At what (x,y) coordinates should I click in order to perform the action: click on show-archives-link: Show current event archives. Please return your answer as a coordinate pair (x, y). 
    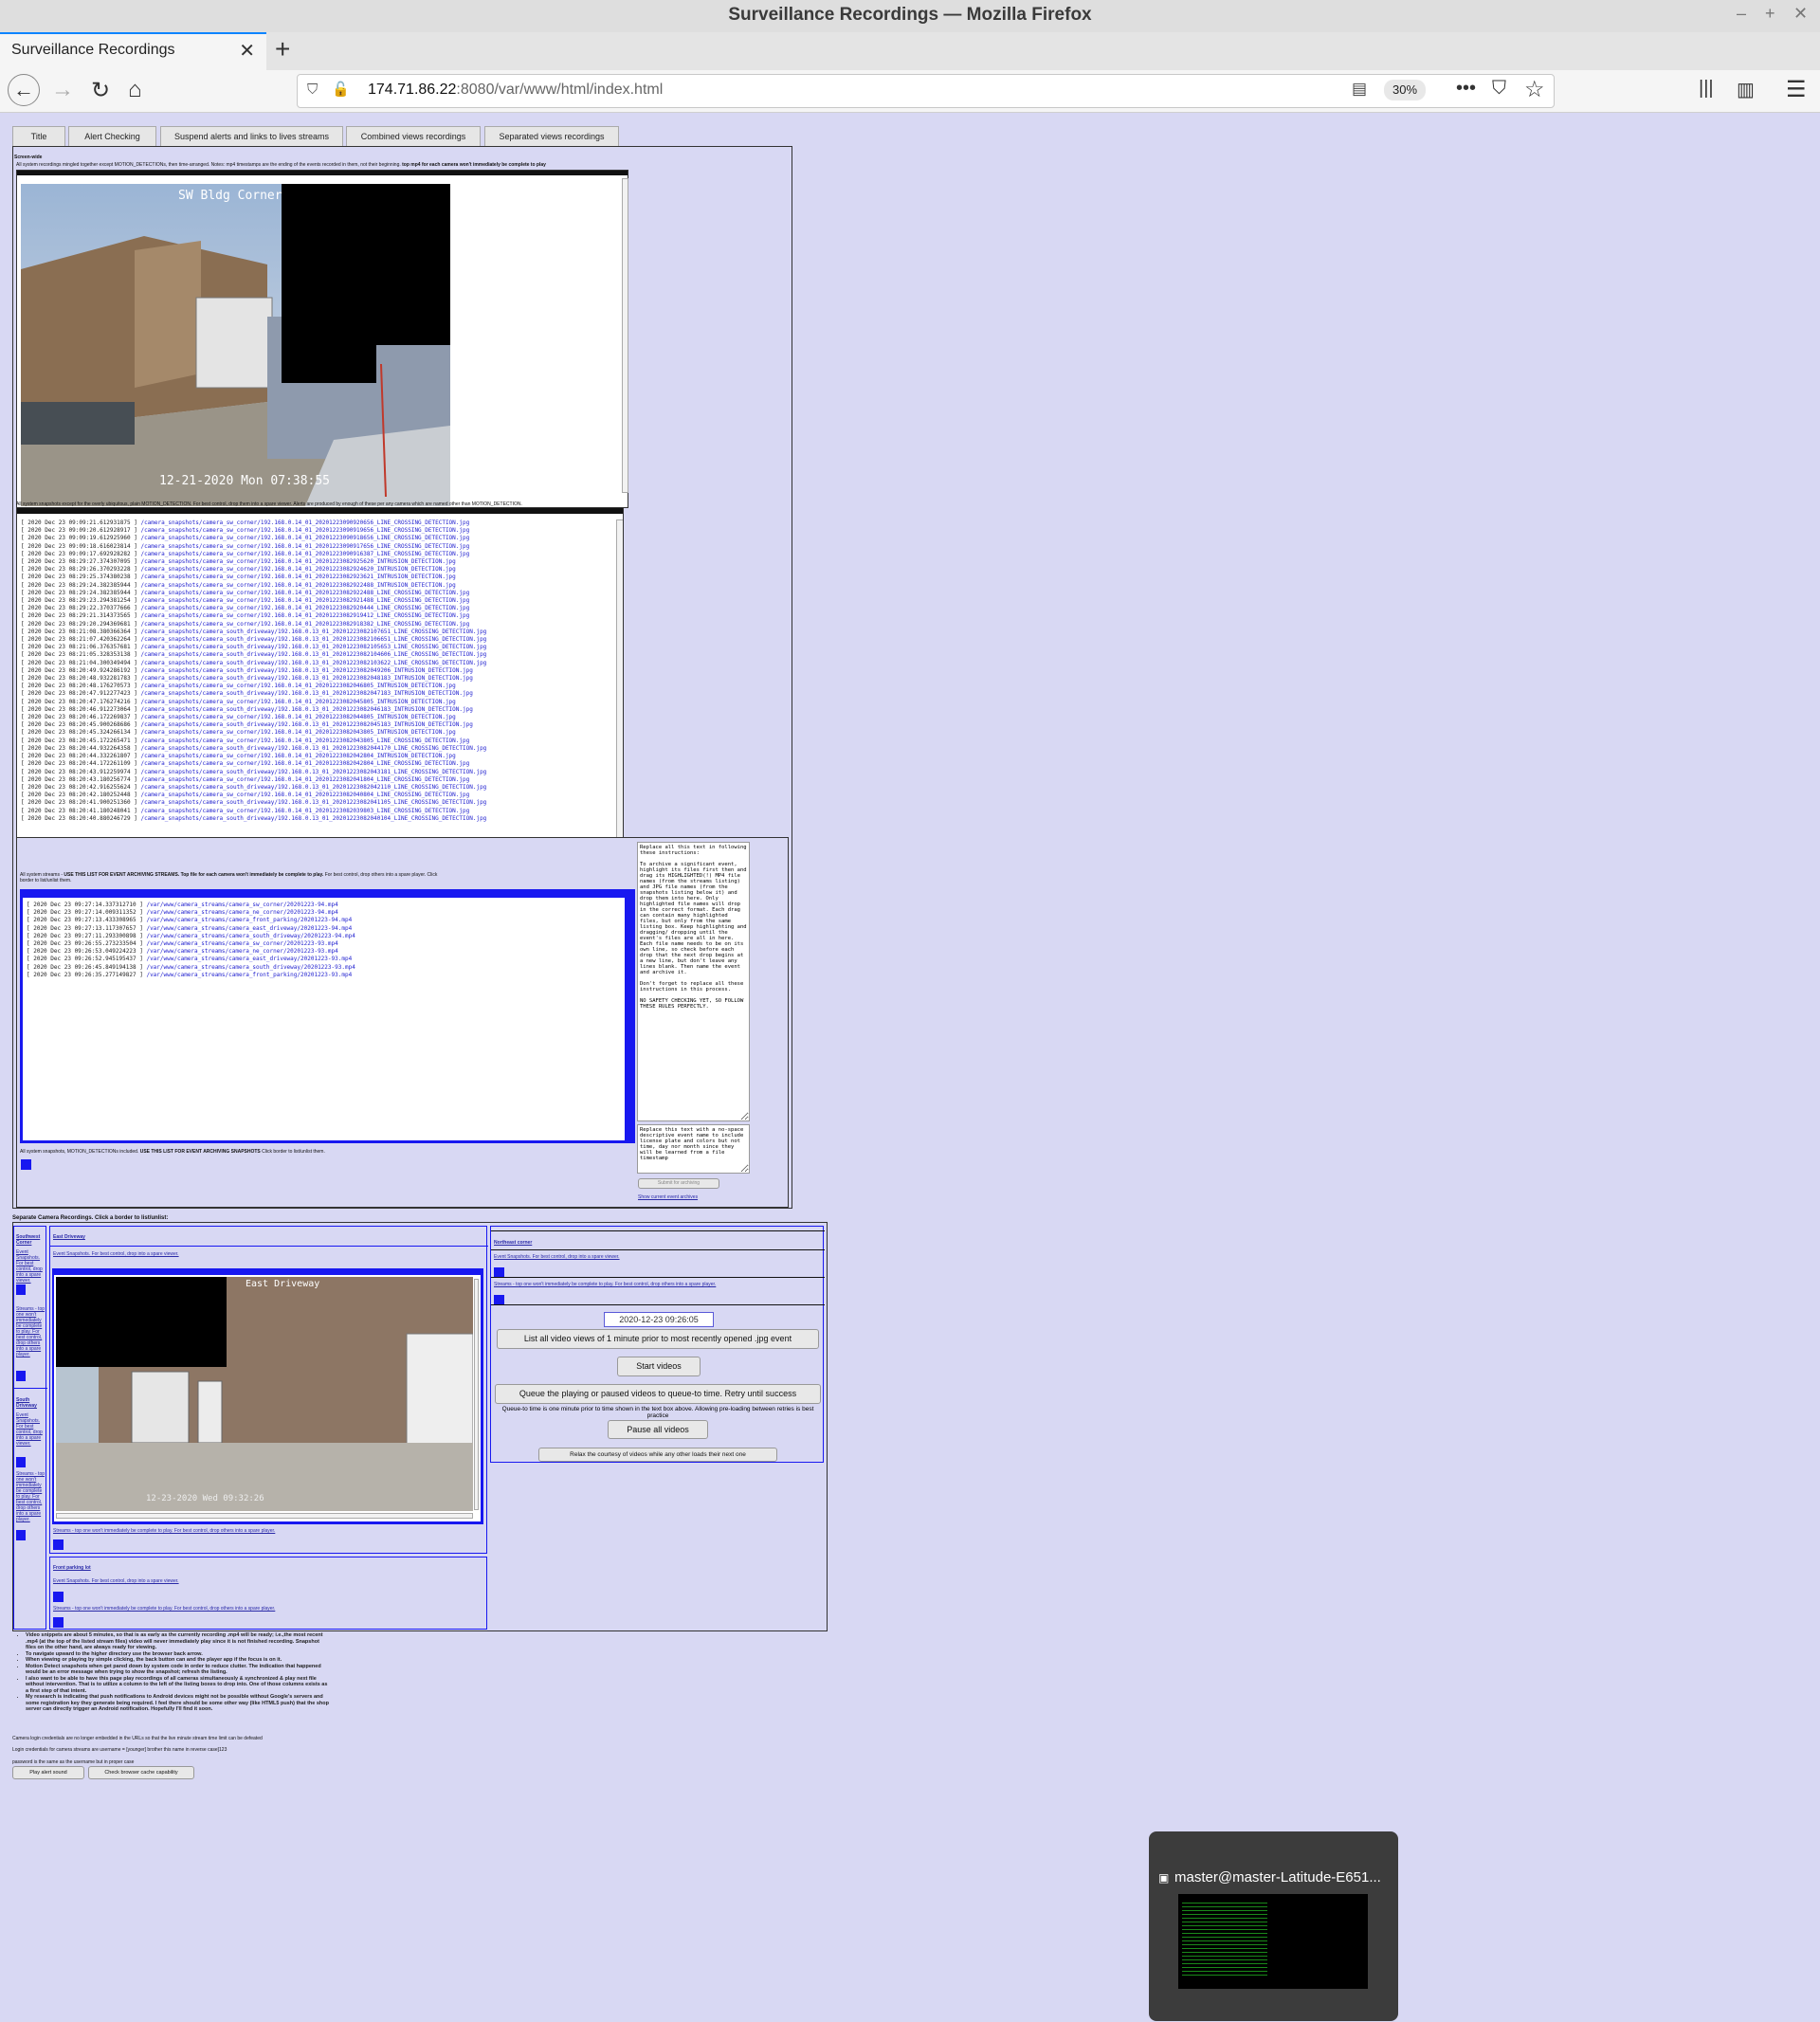
    Looking at the image, I should click on (668, 1197).